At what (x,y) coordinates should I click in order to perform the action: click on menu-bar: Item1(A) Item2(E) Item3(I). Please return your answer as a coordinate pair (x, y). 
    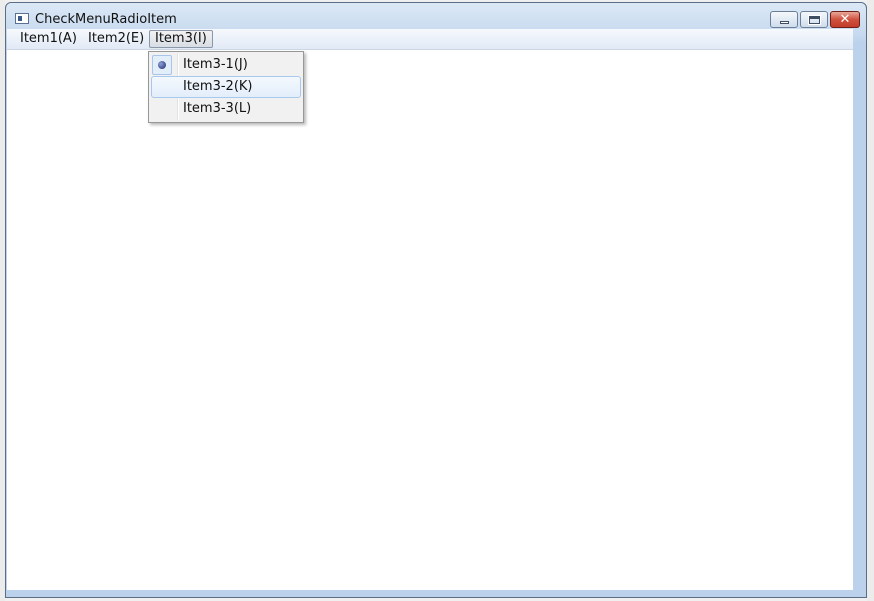
    Looking at the image, I should click on (430, 39).